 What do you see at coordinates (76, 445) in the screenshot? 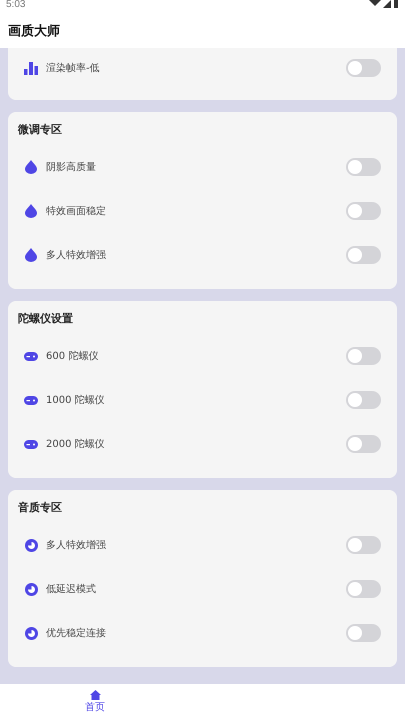
I see `setting-label: 2000 陀螺仪` at bounding box center [76, 445].